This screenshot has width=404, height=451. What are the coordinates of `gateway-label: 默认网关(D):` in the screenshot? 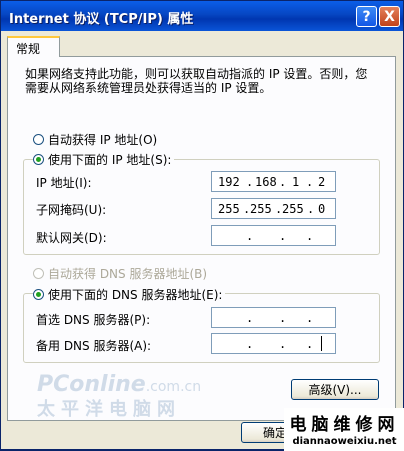 It's located at (71, 238).